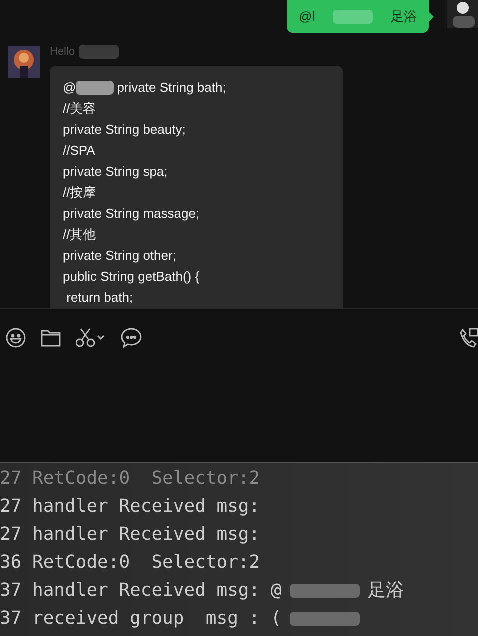 This screenshot has height=636, width=478. I want to click on code-line: //SPA, so click(79, 151).